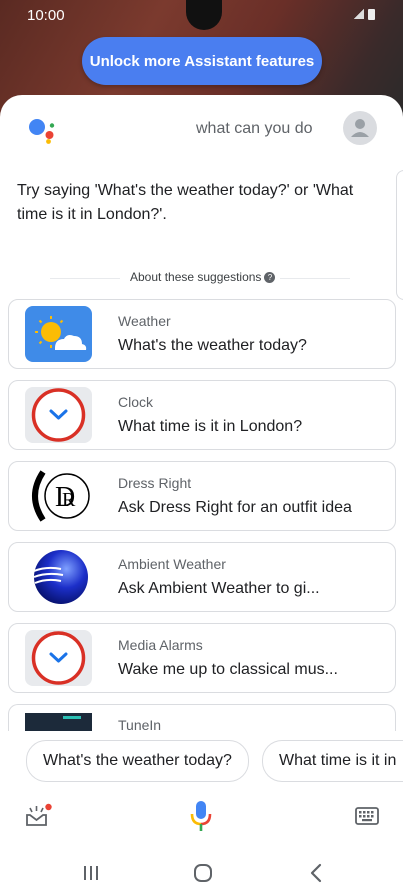 This screenshot has height=896, width=403. What do you see at coordinates (212, 345) in the screenshot?
I see `card-title: What's the weather today?` at bounding box center [212, 345].